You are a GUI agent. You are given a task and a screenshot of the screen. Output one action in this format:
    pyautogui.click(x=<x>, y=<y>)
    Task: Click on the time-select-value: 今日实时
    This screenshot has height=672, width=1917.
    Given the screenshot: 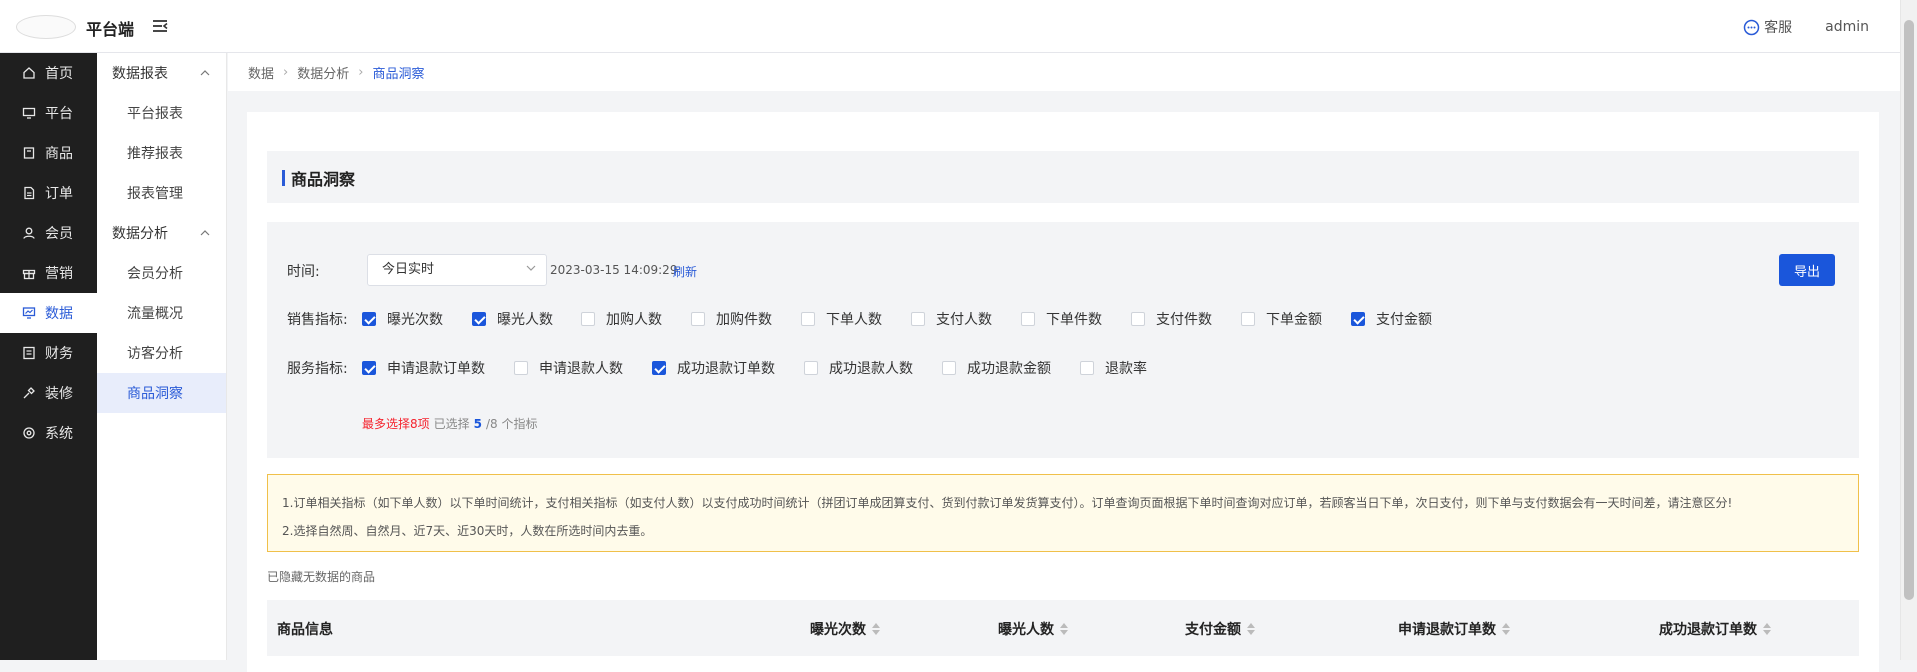 What is the action you would take?
    pyautogui.click(x=408, y=269)
    